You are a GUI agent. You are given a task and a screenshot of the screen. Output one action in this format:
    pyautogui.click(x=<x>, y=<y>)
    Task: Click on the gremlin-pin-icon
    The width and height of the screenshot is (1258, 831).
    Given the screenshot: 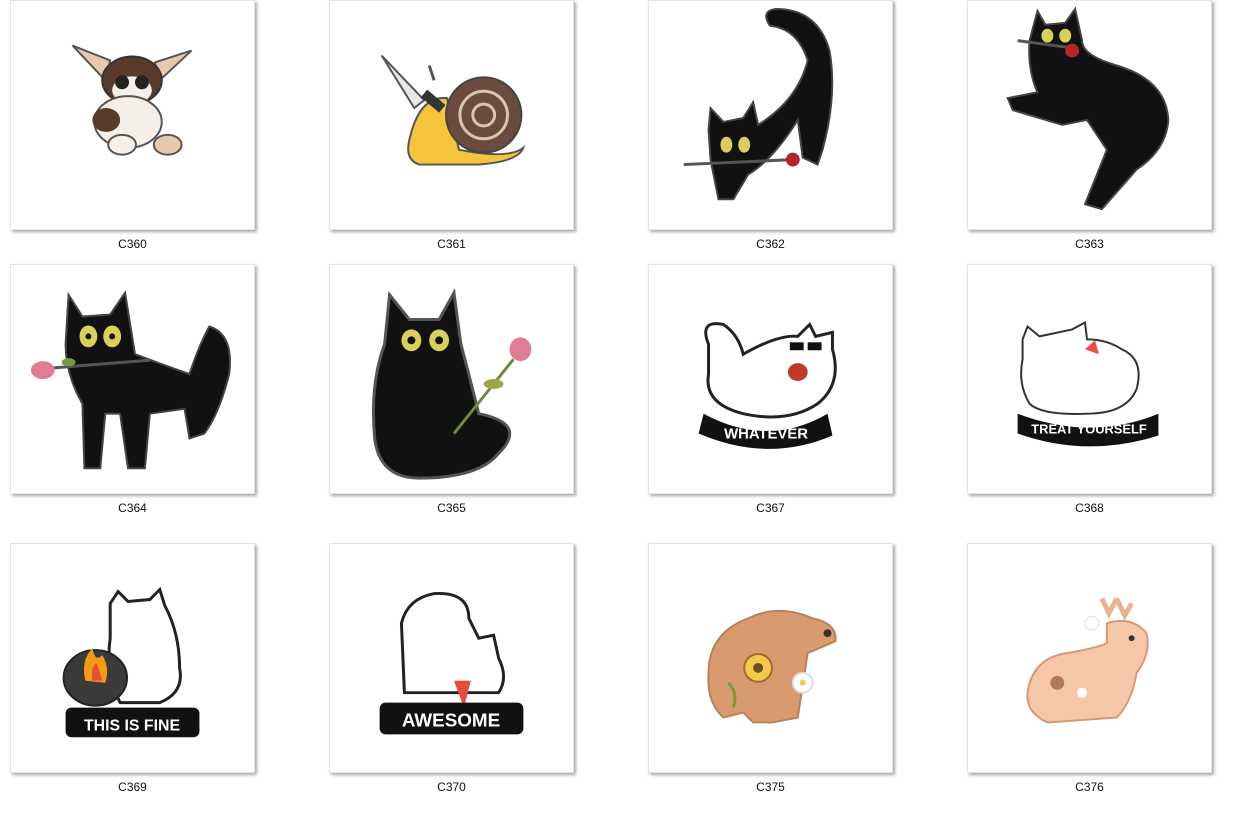 What is the action you would take?
    pyautogui.click(x=132, y=100)
    